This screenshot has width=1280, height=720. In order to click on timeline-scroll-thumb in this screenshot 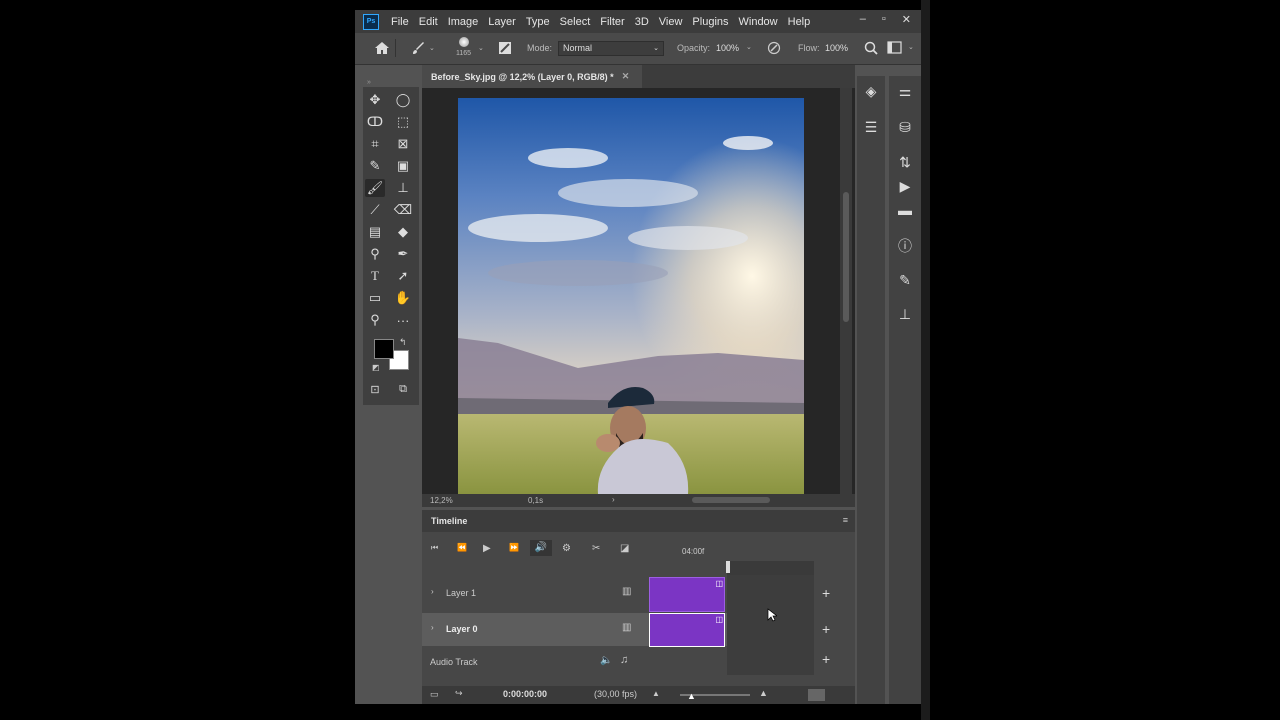, I will do `click(816, 695)`.